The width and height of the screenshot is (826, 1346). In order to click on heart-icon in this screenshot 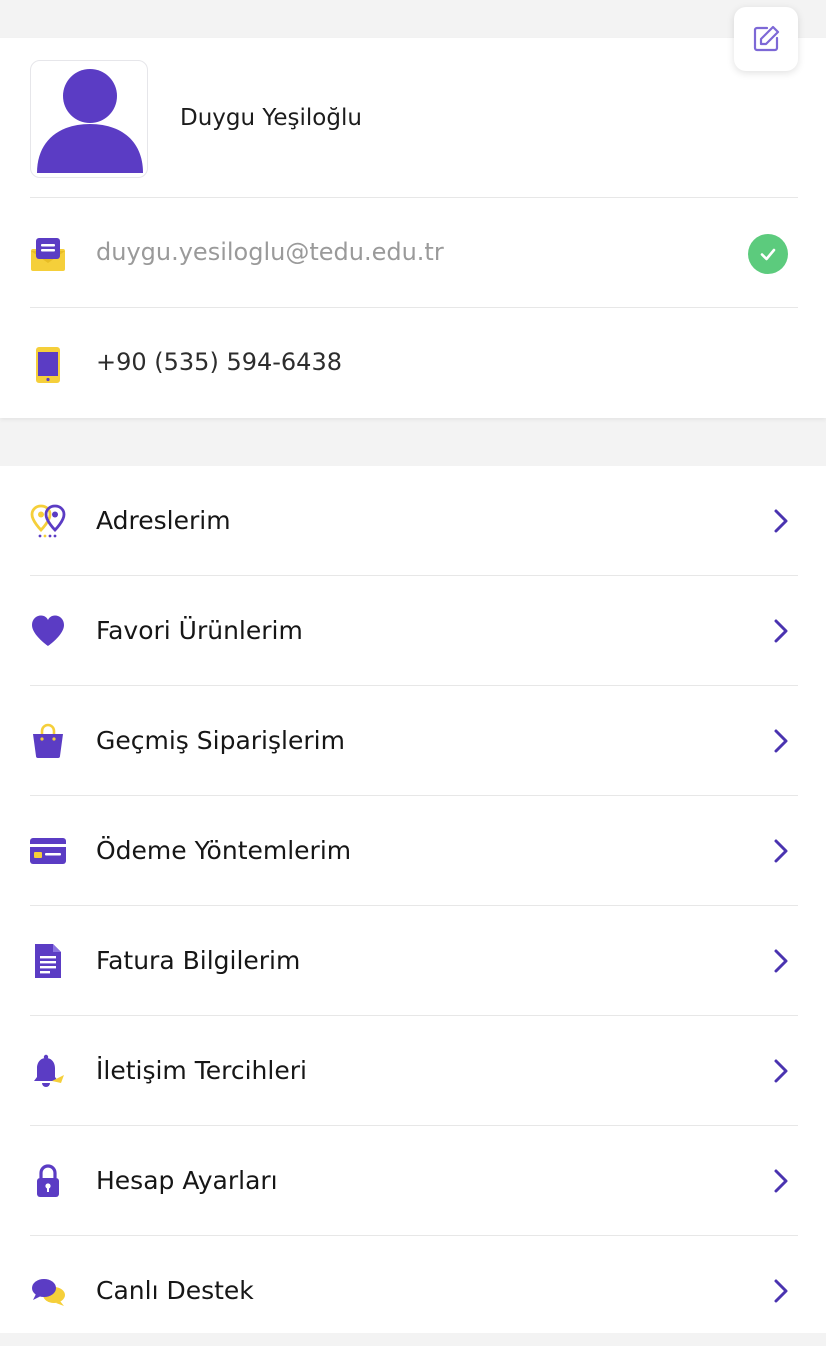, I will do `click(48, 630)`.